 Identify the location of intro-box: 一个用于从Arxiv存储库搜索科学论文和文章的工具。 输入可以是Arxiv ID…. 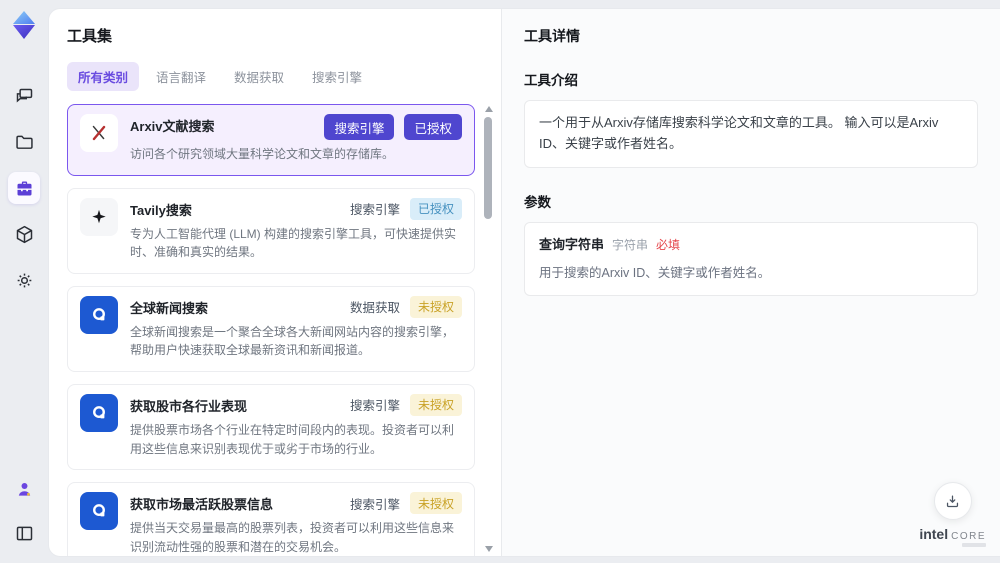
(751, 134).